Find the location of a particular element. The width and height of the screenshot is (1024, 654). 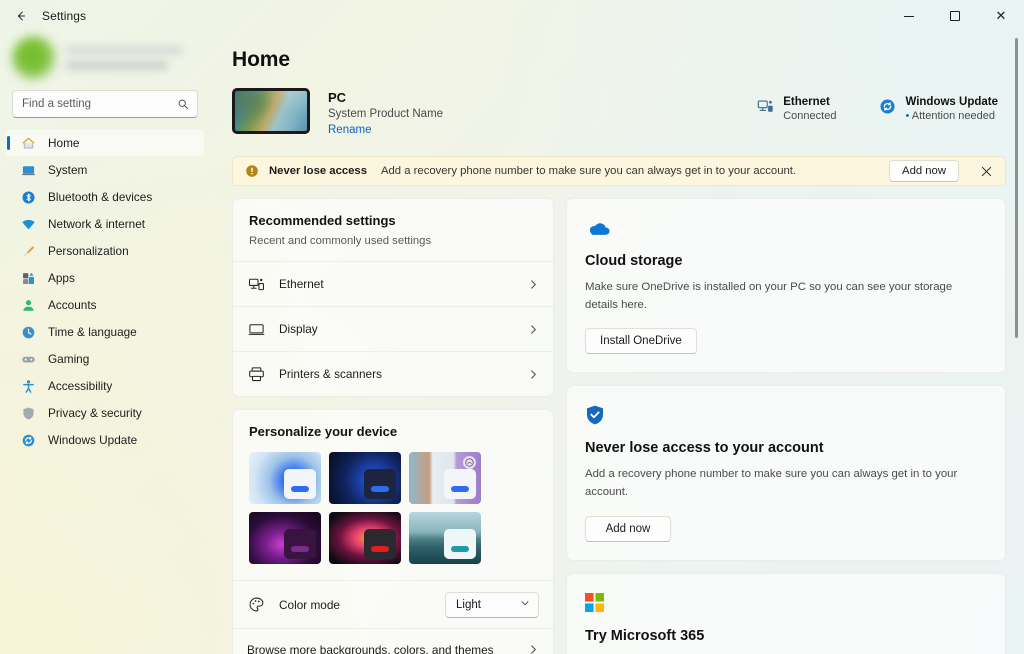

bluetooth-icon is located at coordinates (28, 197).